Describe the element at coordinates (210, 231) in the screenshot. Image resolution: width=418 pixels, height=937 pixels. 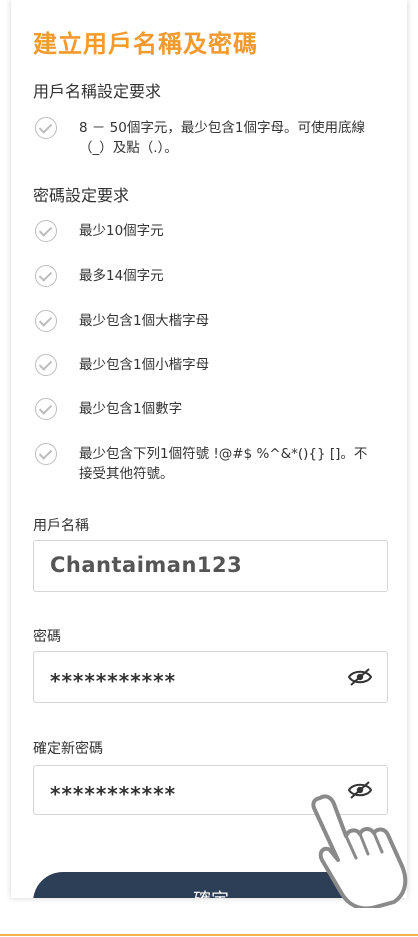
I see `password-requirement-item: 最少10個字元` at that location.